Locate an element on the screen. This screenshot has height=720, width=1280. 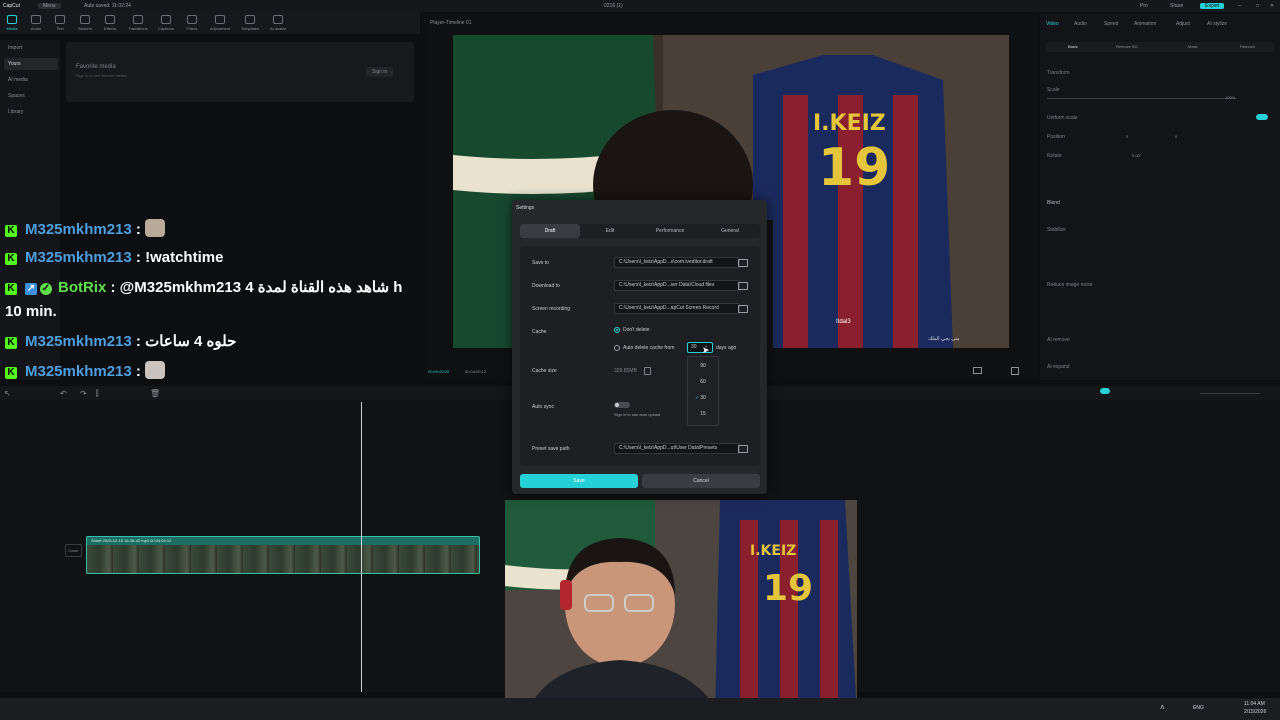
ai-expand-label: AI expand is located at coordinates (1058, 367).